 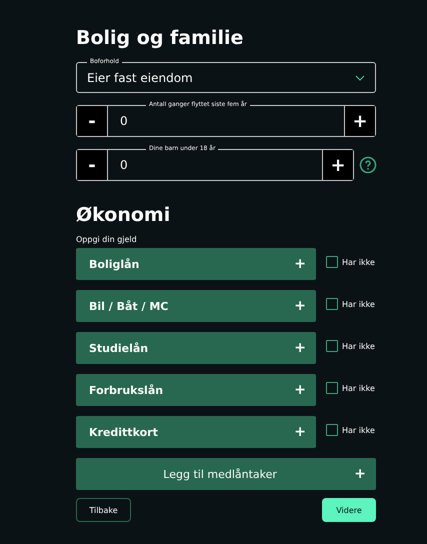 What do you see at coordinates (140, 77) in the screenshot?
I see `select-value: Eier fast eiendom` at bounding box center [140, 77].